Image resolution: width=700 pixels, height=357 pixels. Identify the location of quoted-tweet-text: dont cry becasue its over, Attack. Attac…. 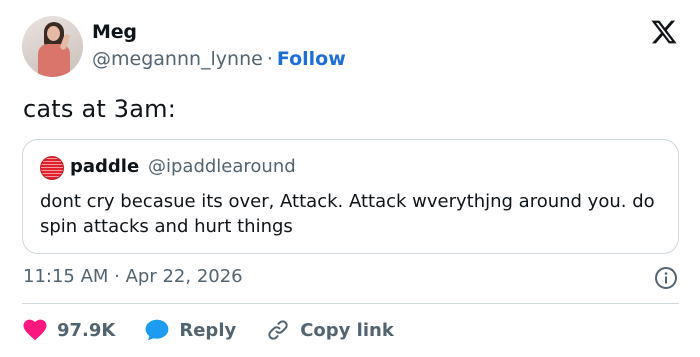
(347, 214).